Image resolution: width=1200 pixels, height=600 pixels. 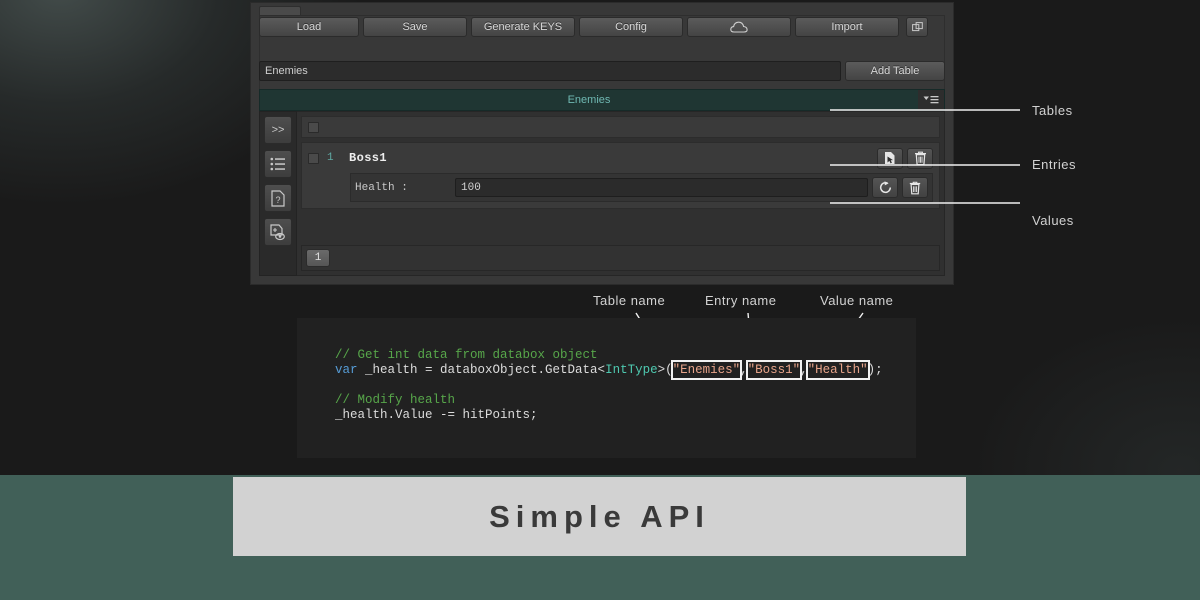 I want to click on table-name-input, so click(x=550, y=71).